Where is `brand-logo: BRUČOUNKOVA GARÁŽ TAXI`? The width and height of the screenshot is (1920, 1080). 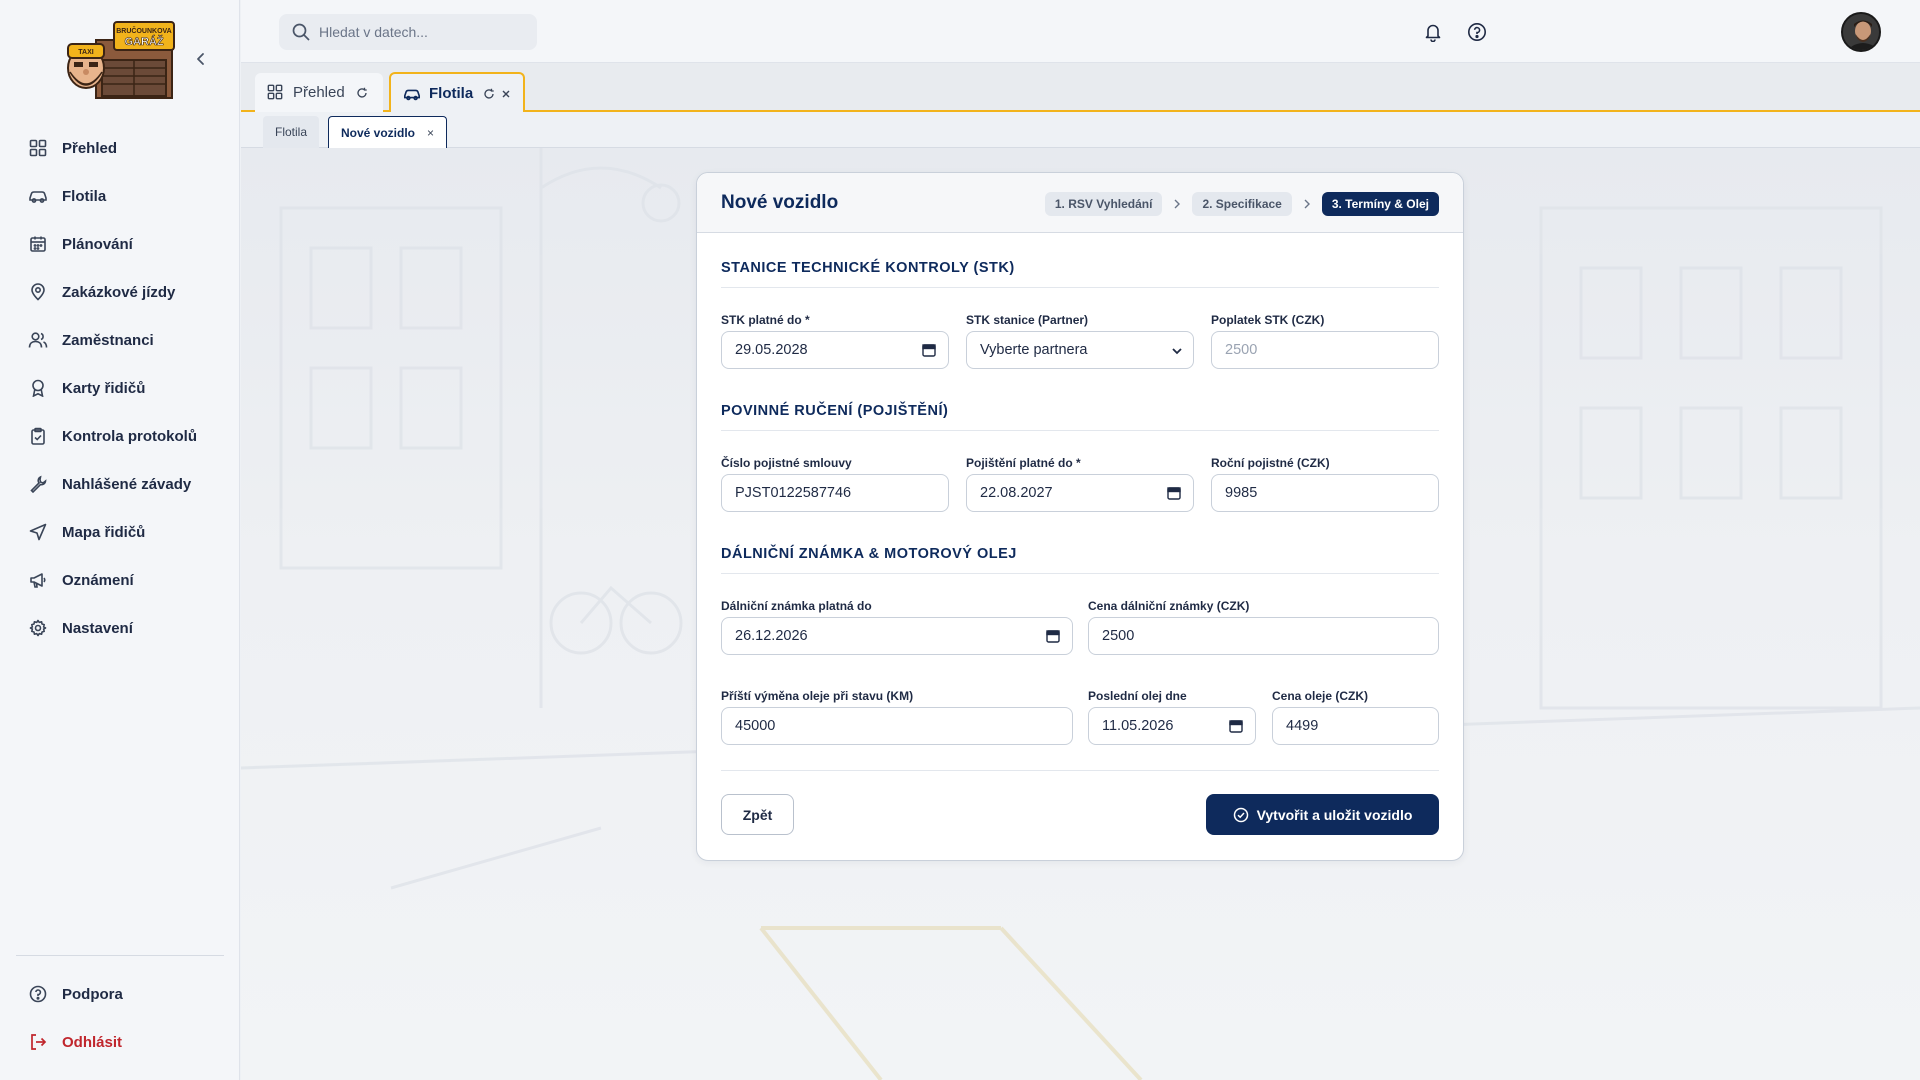 brand-logo: BRUČOUNKOVA GARÁŽ TAXI is located at coordinates (120, 59).